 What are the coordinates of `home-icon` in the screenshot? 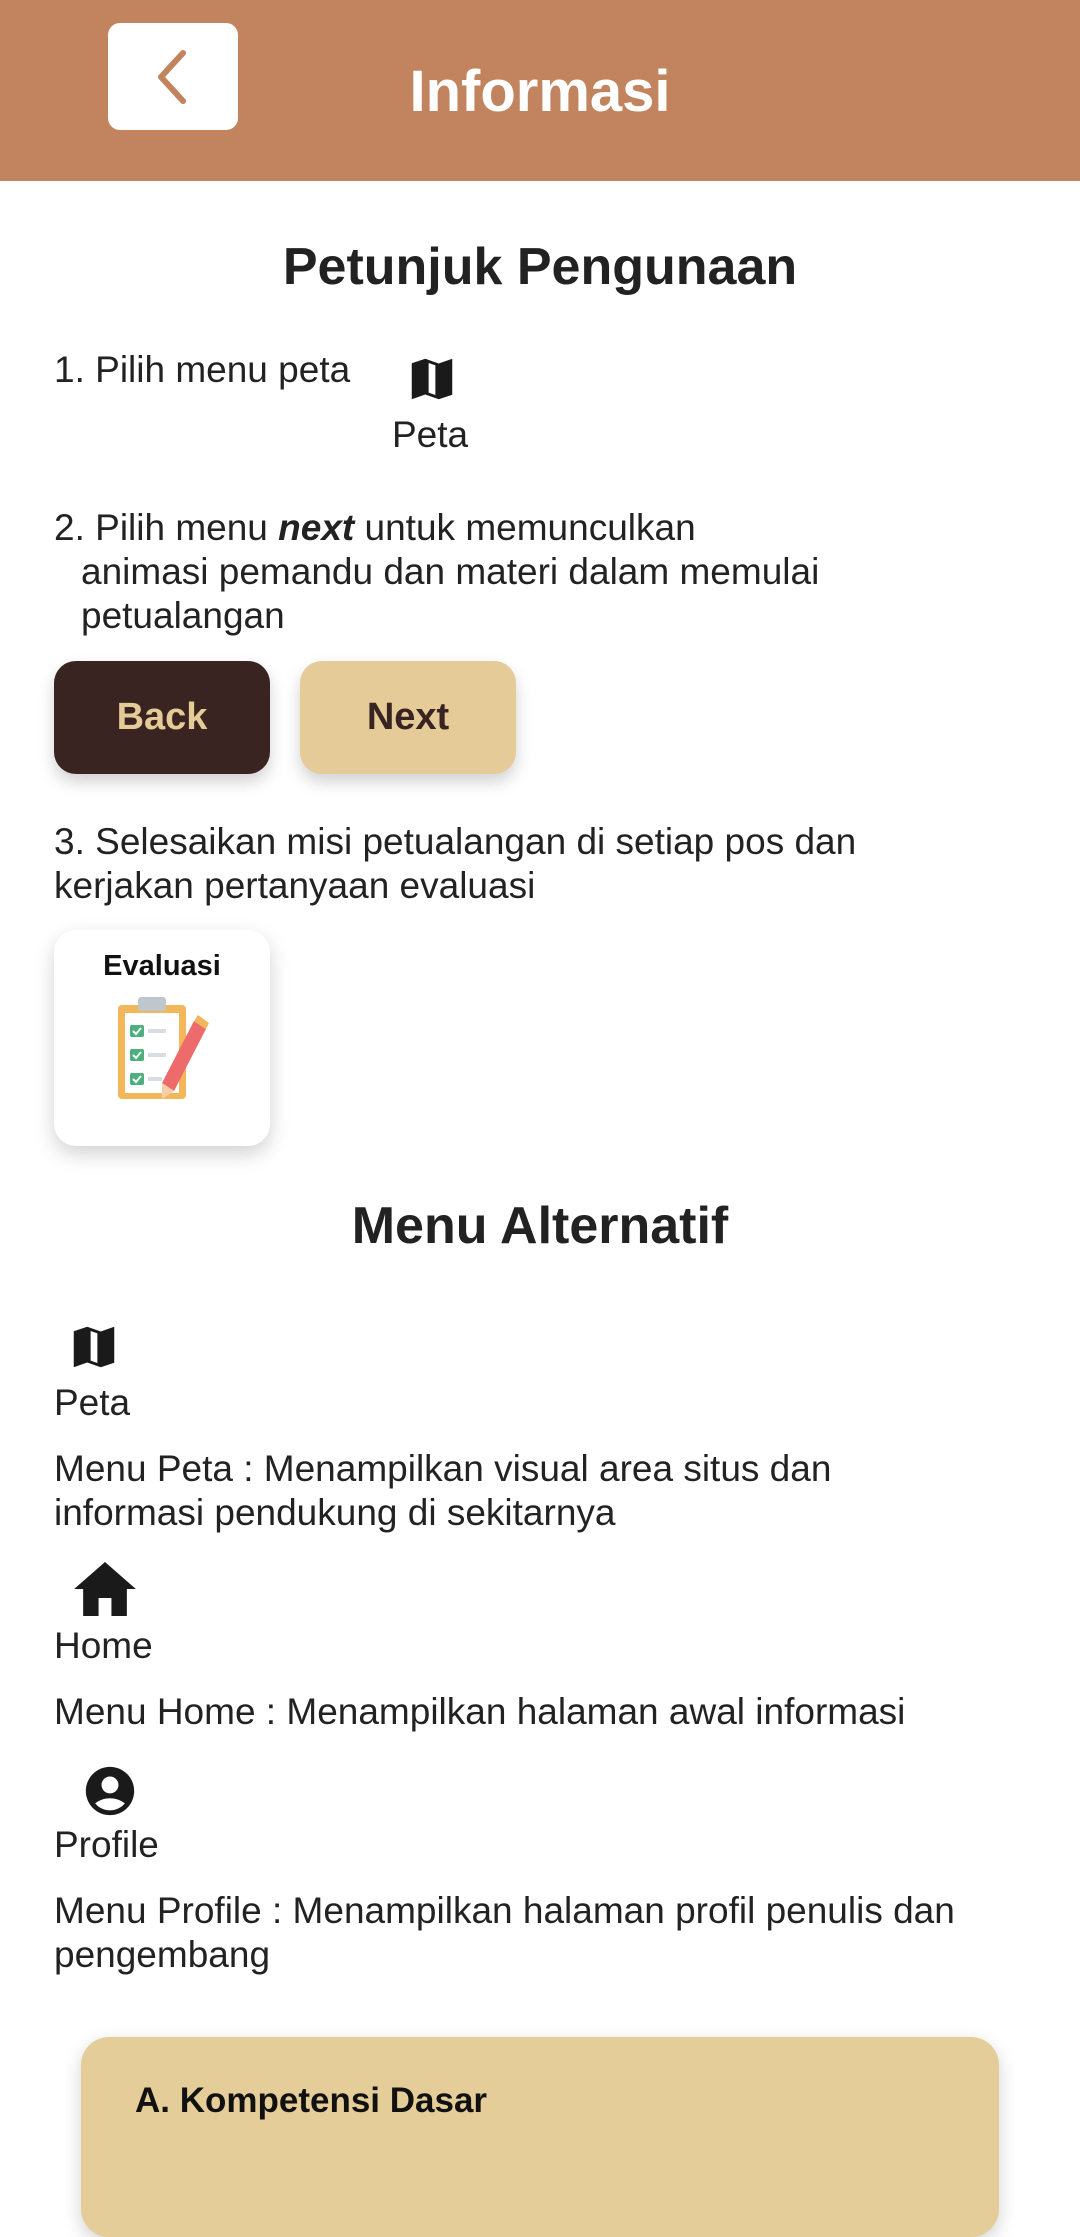 It's located at (105, 1589).